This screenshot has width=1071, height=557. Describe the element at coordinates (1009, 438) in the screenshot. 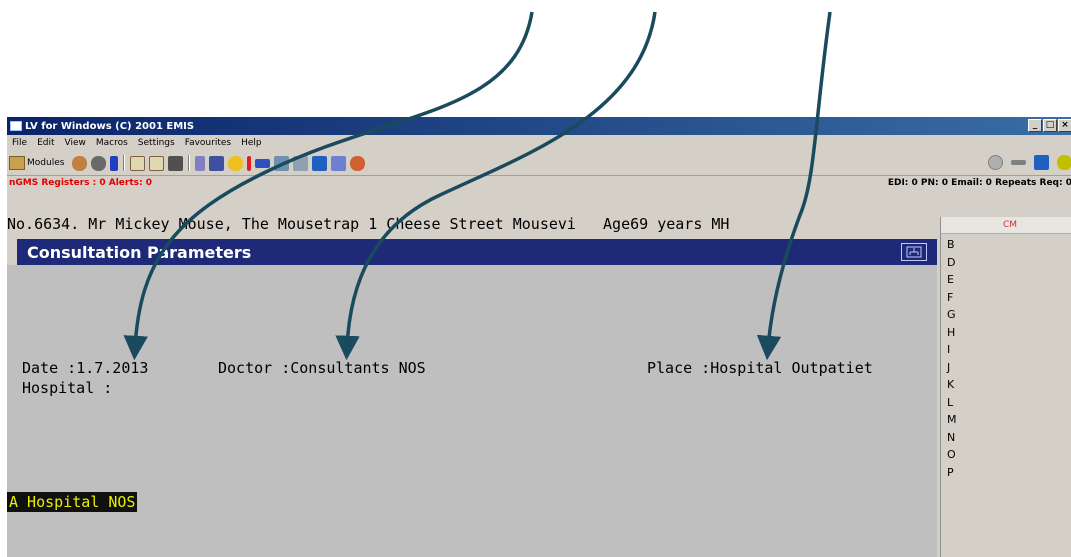

I see `letter-n: N` at that location.